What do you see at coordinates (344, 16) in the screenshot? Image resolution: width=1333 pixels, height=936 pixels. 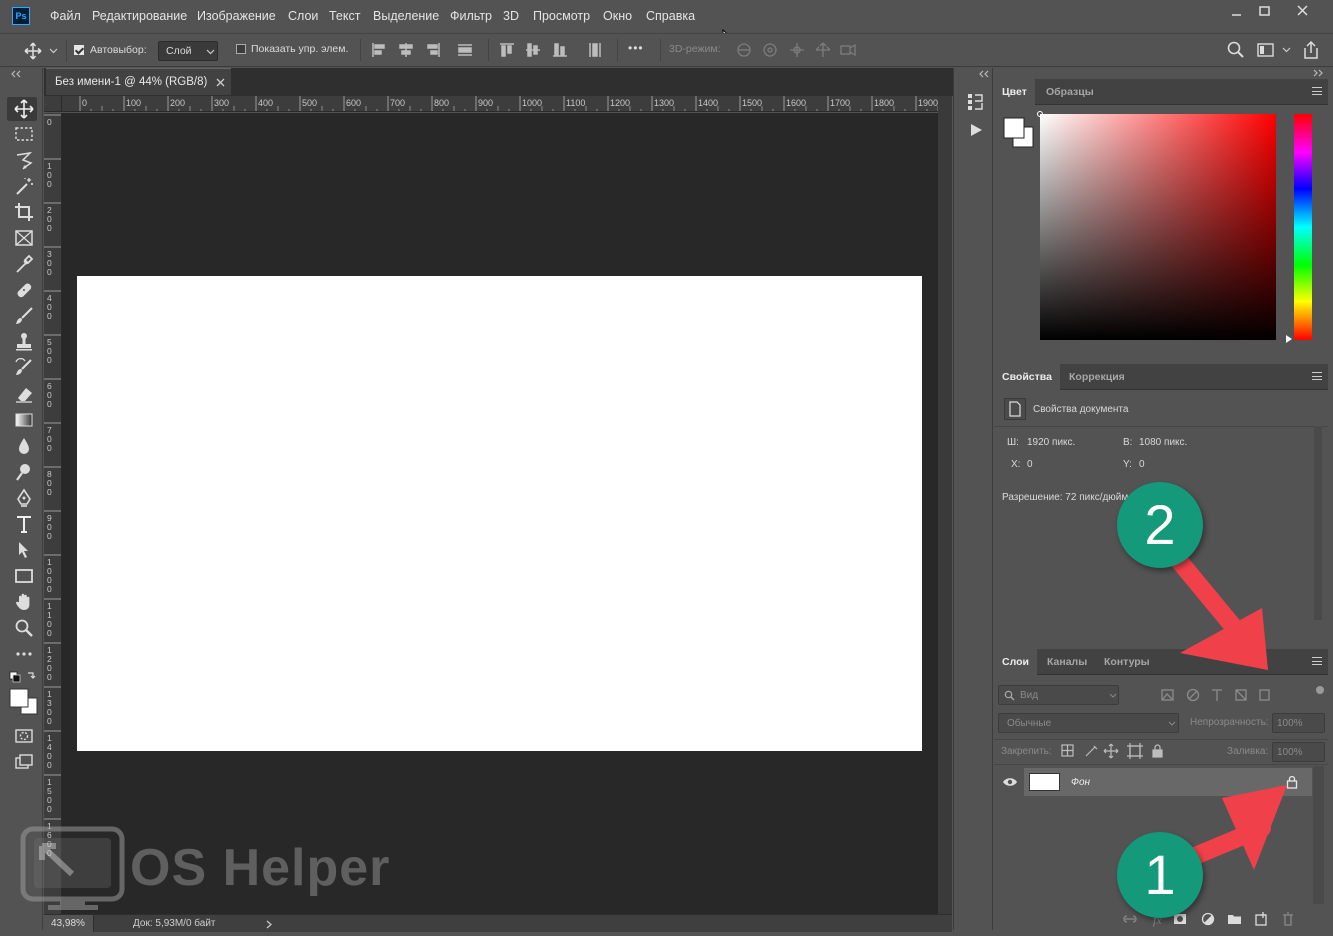 I see `menu-type: Текст` at bounding box center [344, 16].